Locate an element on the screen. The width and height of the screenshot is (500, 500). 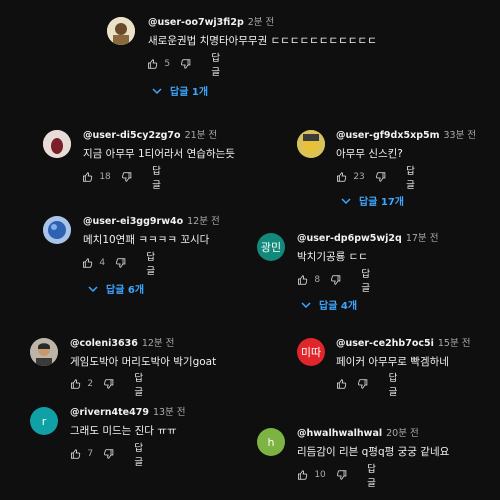
like-count: 18 is located at coordinates (105, 177).